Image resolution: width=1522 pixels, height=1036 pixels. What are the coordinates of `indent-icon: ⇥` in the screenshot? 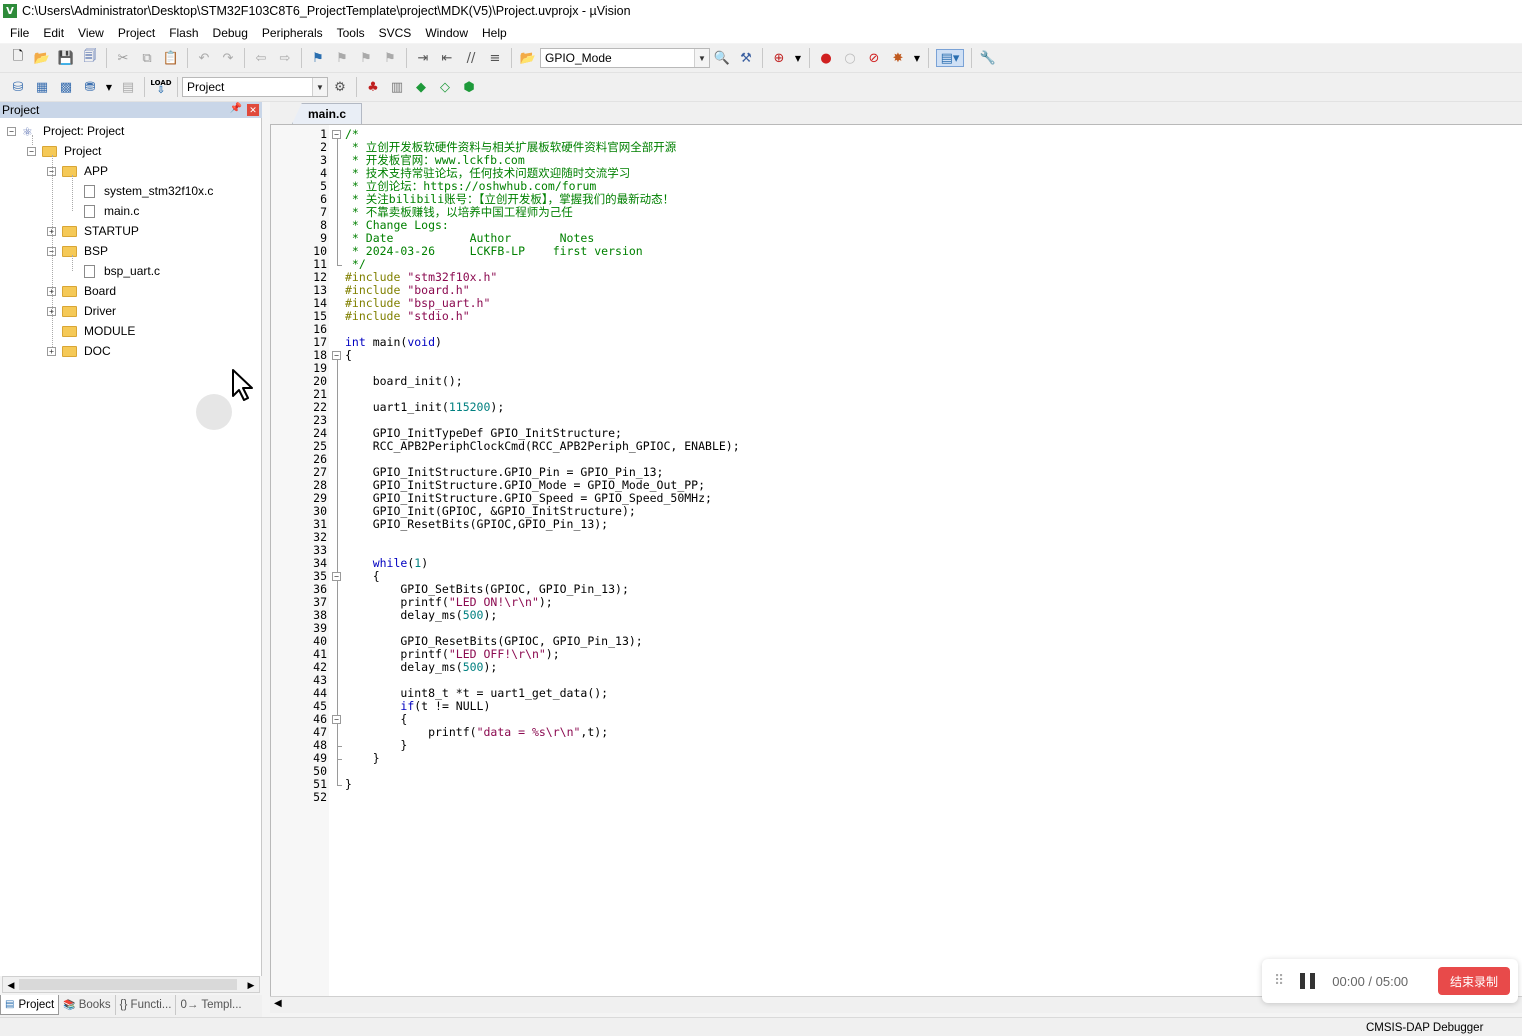 It's located at (423, 58).